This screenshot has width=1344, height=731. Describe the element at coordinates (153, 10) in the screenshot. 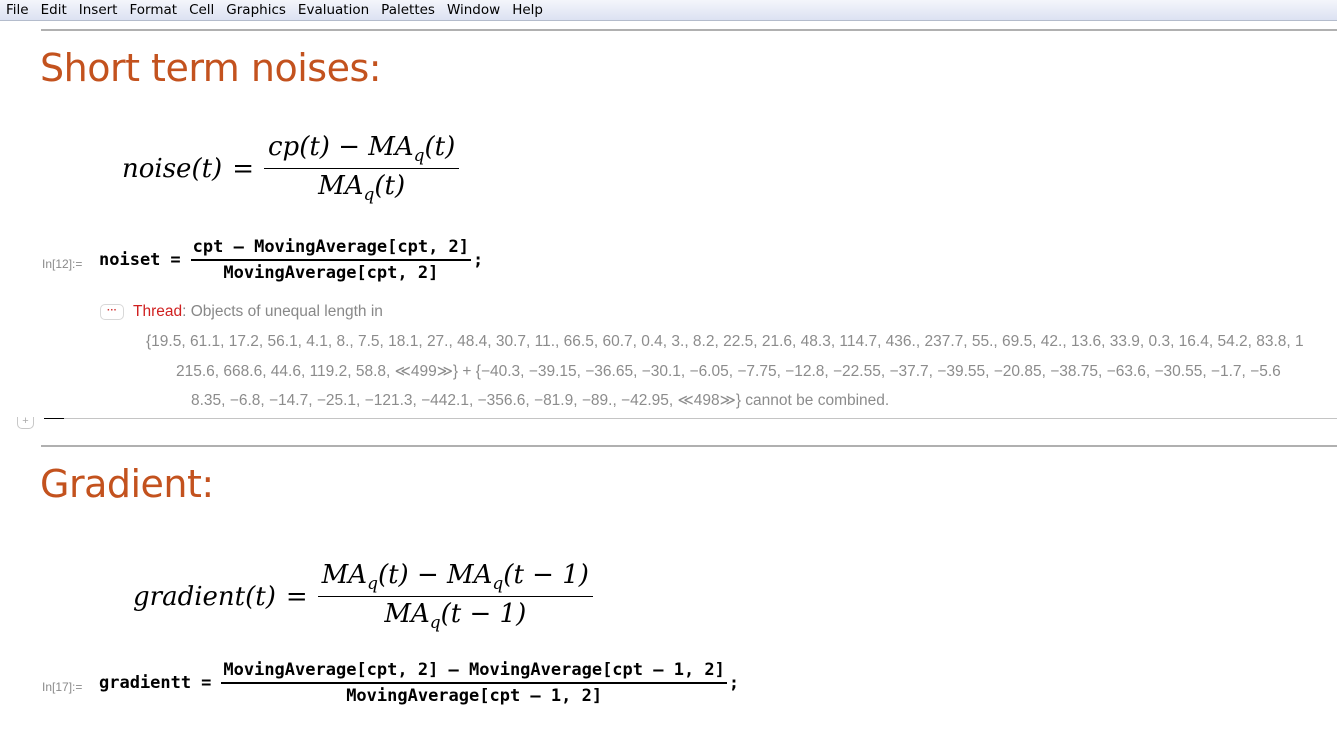

I see `menu-format: Format` at that location.